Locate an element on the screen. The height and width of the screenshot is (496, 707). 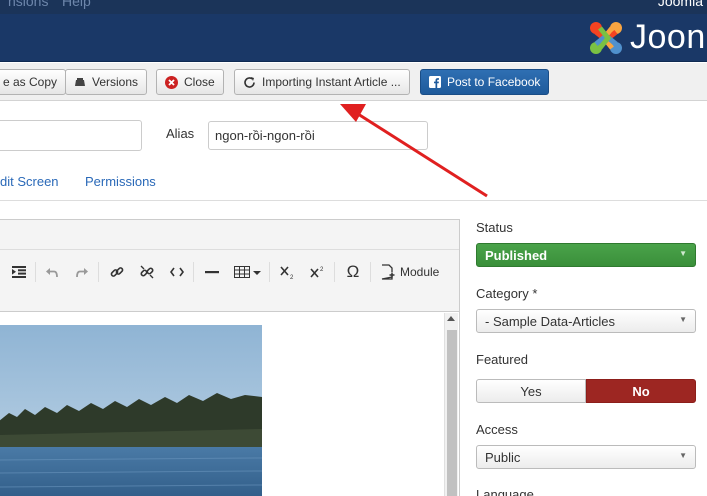
category-select: - Sample Data-Articles ▼ is located at coordinates (586, 321).